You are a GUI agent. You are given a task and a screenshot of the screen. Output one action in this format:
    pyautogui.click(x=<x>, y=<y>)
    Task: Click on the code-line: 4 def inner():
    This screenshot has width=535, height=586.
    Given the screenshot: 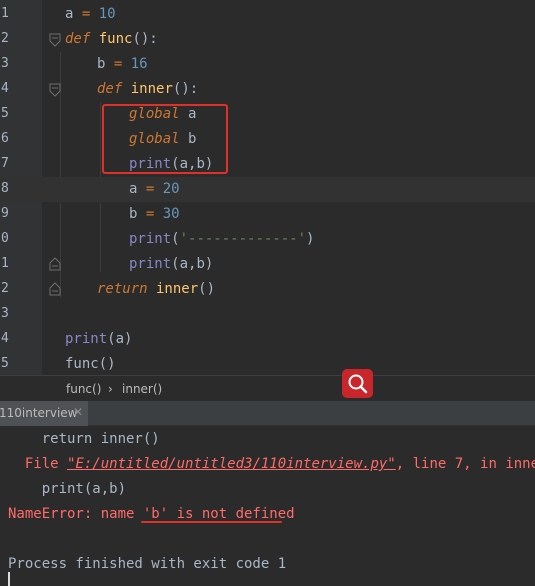 What is the action you would take?
    pyautogui.click(x=267, y=89)
    